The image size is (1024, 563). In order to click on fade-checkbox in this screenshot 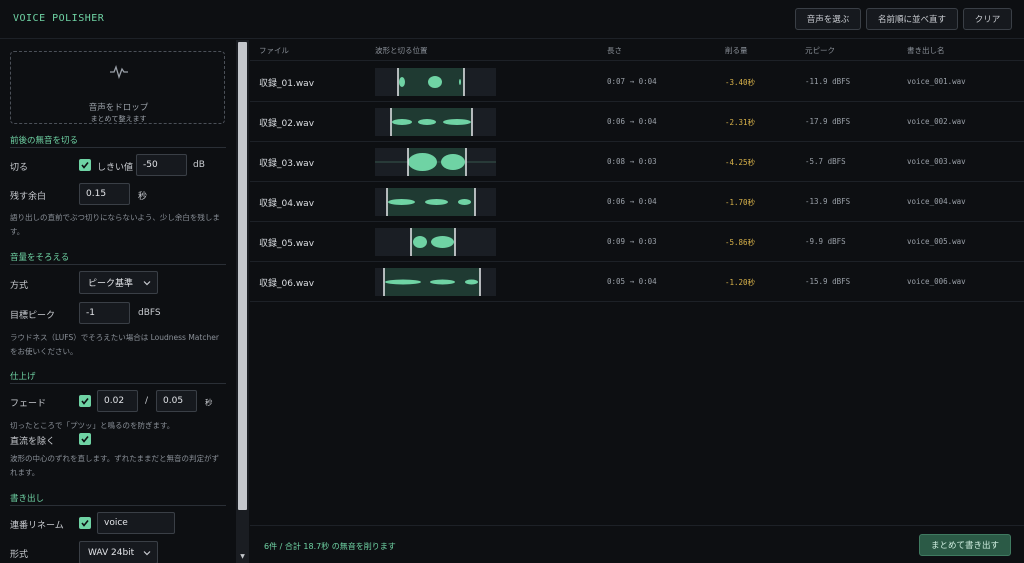, I will do `click(85, 401)`.